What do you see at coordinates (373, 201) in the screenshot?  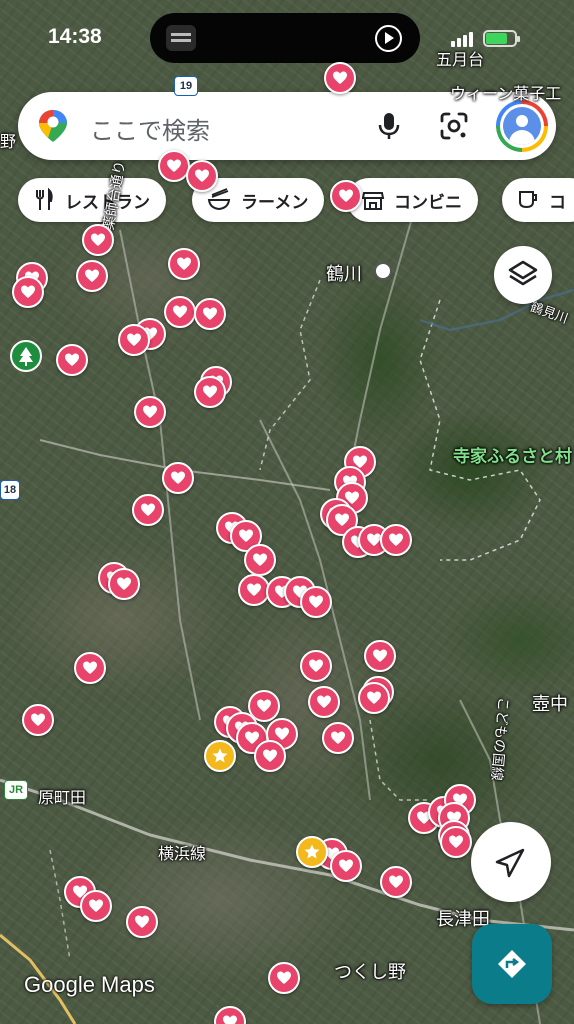 I see `convenience-store-icon` at bounding box center [373, 201].